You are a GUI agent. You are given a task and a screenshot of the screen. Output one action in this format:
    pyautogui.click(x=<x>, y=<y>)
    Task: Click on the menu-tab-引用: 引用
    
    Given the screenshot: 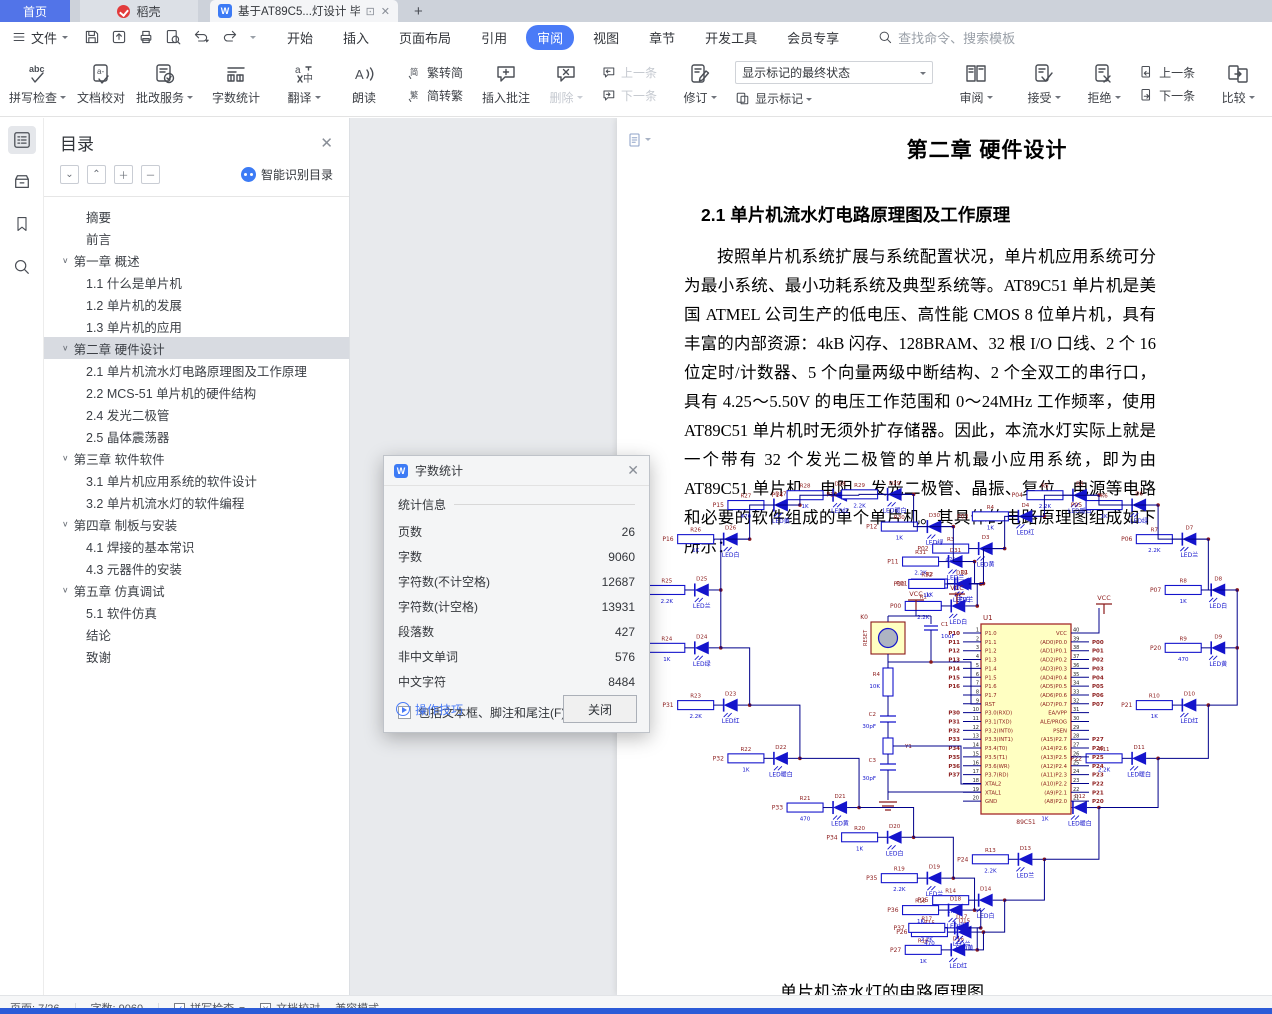 What is the action you would take?
    pyautogui.click(x=494, y=37)
    